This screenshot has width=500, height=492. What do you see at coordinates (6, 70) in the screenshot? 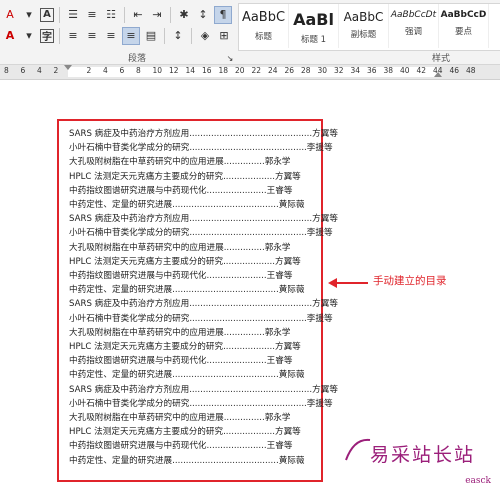
I see `ruler-number: 8` at bounding box center [6, 70].